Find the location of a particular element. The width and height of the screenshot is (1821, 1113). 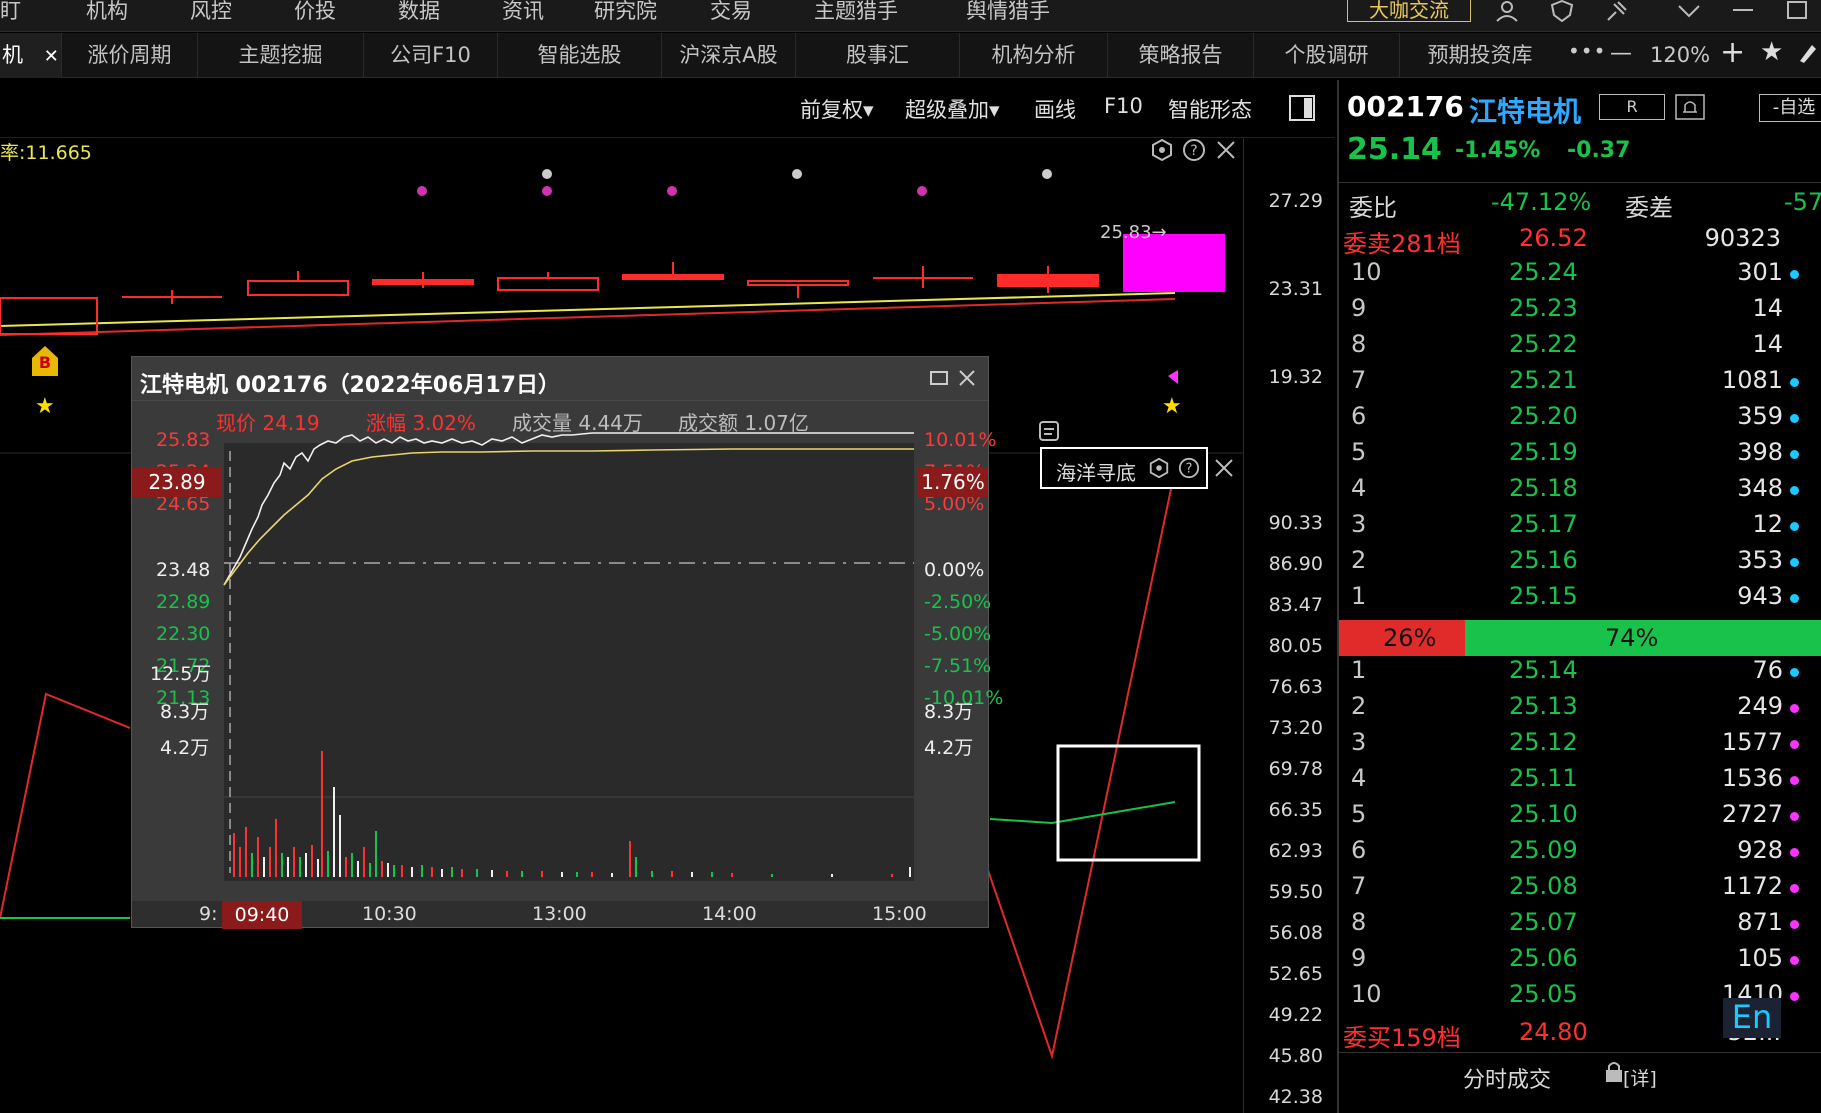

ask-row: 10 25.24 301 is located at coordinates (1580, 276).